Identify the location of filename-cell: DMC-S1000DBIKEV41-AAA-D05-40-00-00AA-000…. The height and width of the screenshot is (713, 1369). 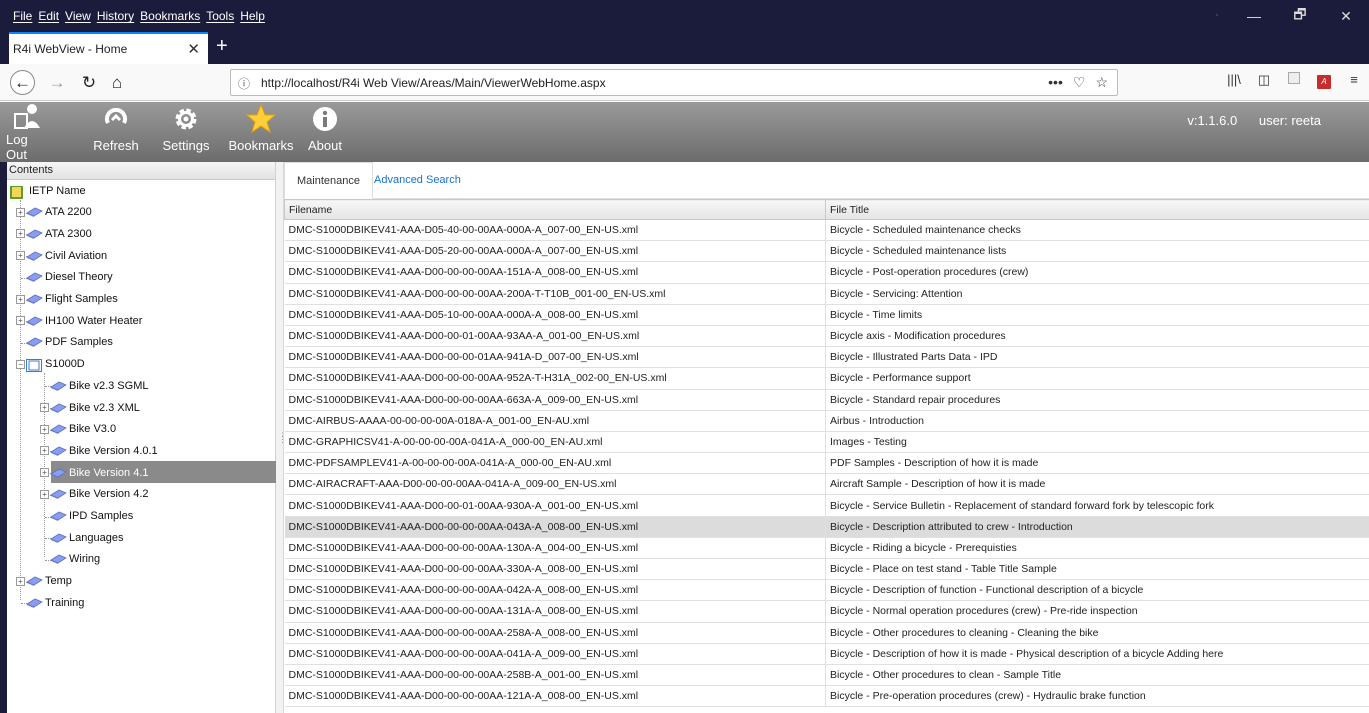
(555, 230).